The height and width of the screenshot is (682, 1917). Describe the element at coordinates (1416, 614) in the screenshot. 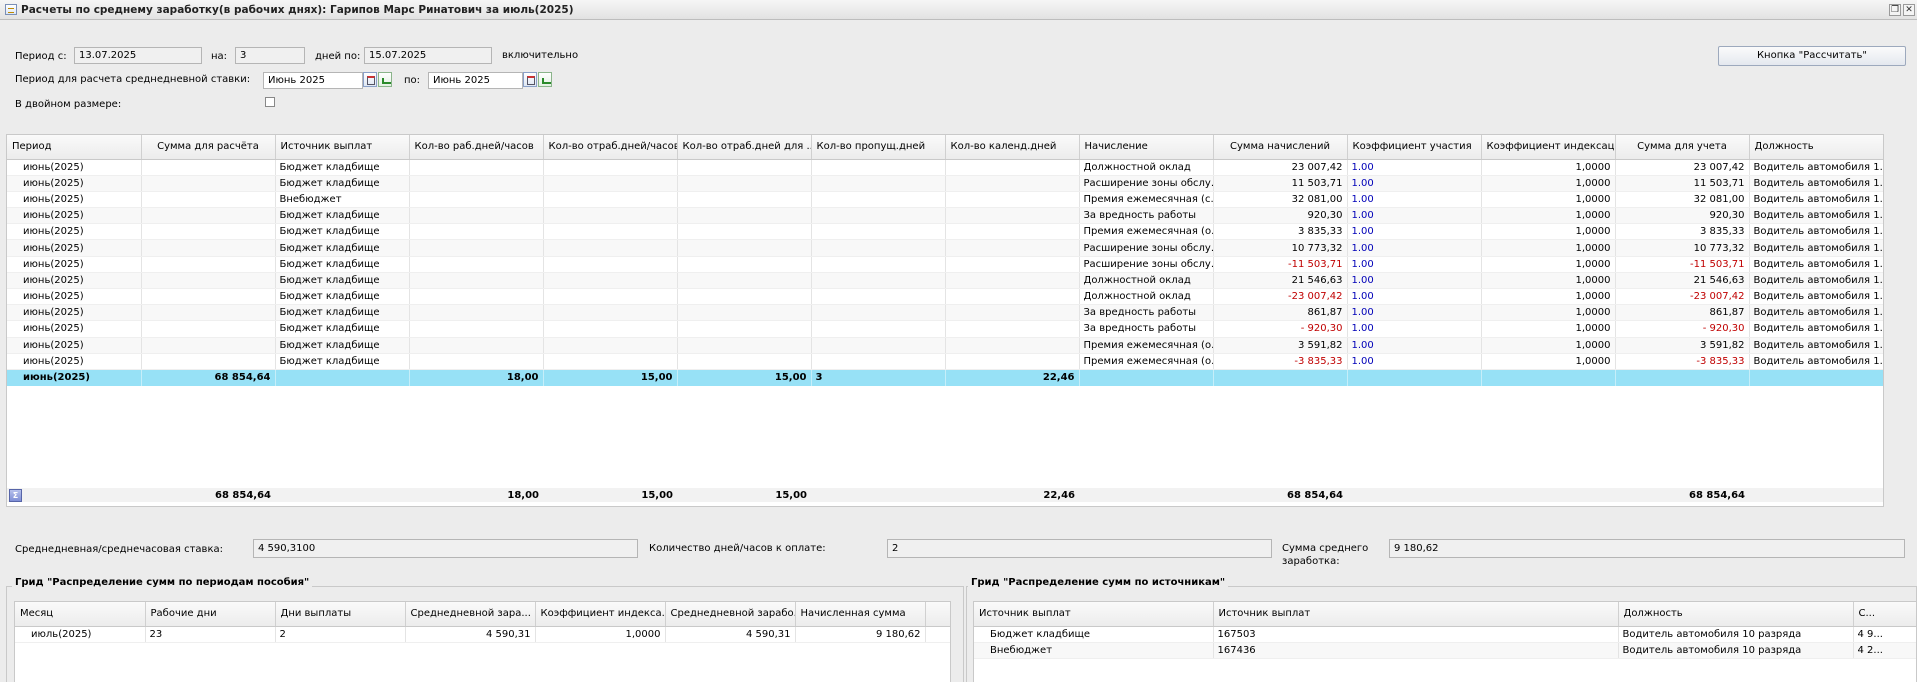

I see `col-source-code: Источник выплат` at that location.